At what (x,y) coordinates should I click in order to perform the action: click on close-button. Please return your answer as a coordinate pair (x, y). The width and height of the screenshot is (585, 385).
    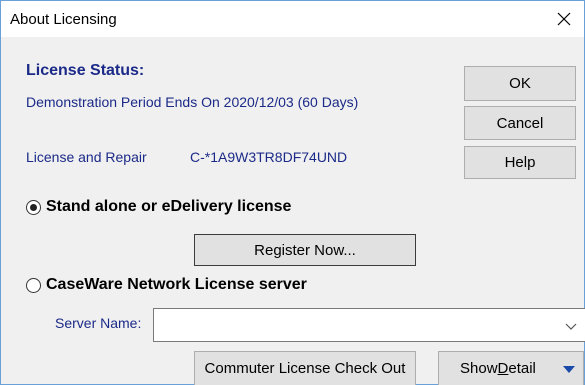
    Looking at the image, I should click on (564, 19).